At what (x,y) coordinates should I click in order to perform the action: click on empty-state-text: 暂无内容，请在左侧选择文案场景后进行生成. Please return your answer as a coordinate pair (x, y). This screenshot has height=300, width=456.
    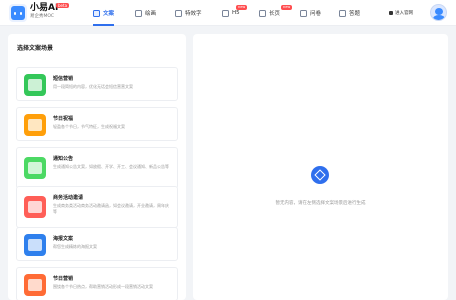
    Looking at the image, I should click on (320, 203).